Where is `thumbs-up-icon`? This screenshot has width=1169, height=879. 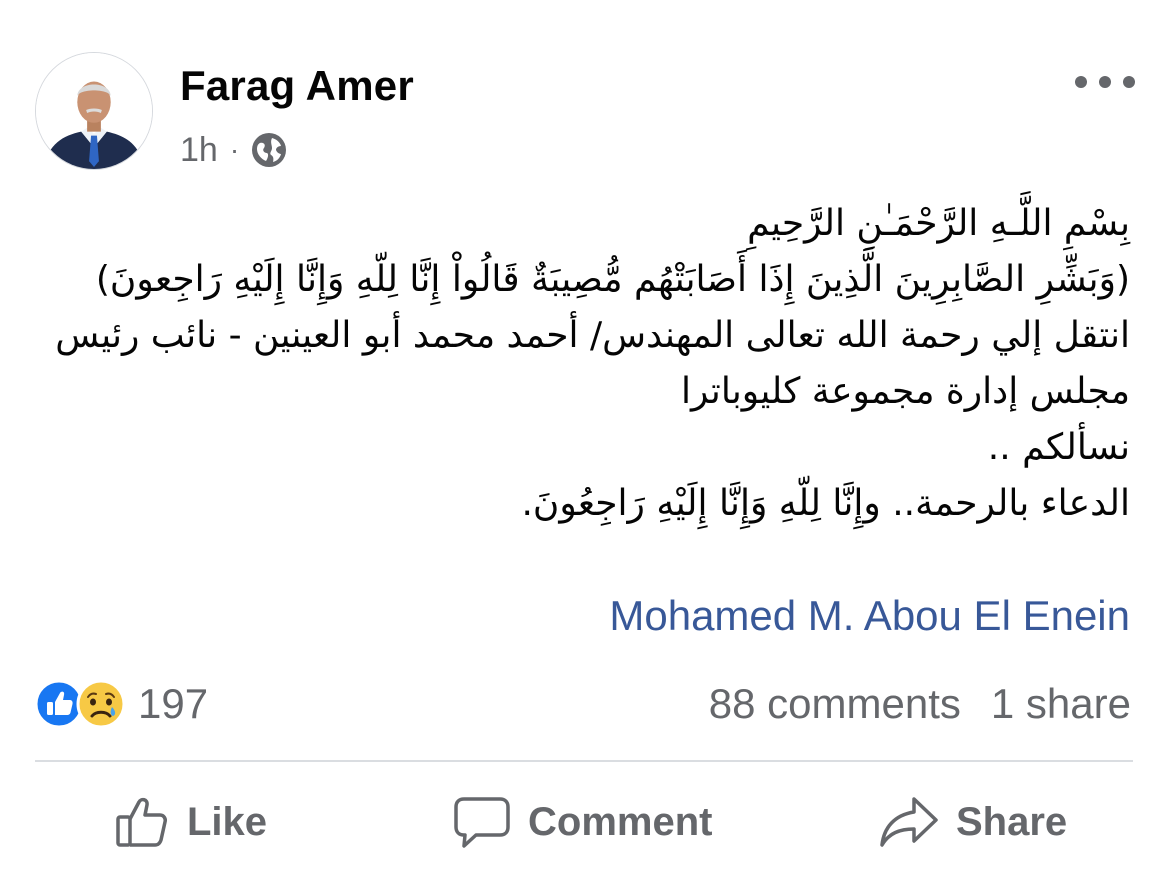
thumbs-up-icon is located at coordinates (141, 822).